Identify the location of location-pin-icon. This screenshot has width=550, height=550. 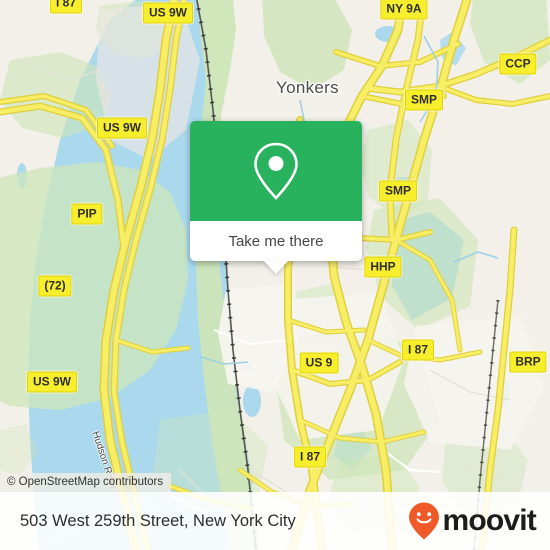
(276, 171).